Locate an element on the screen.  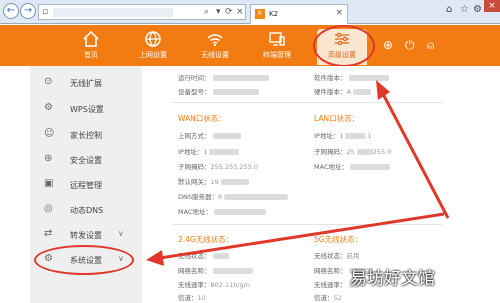
lan-mask-value: 25 is located at coordinates (350, 152).